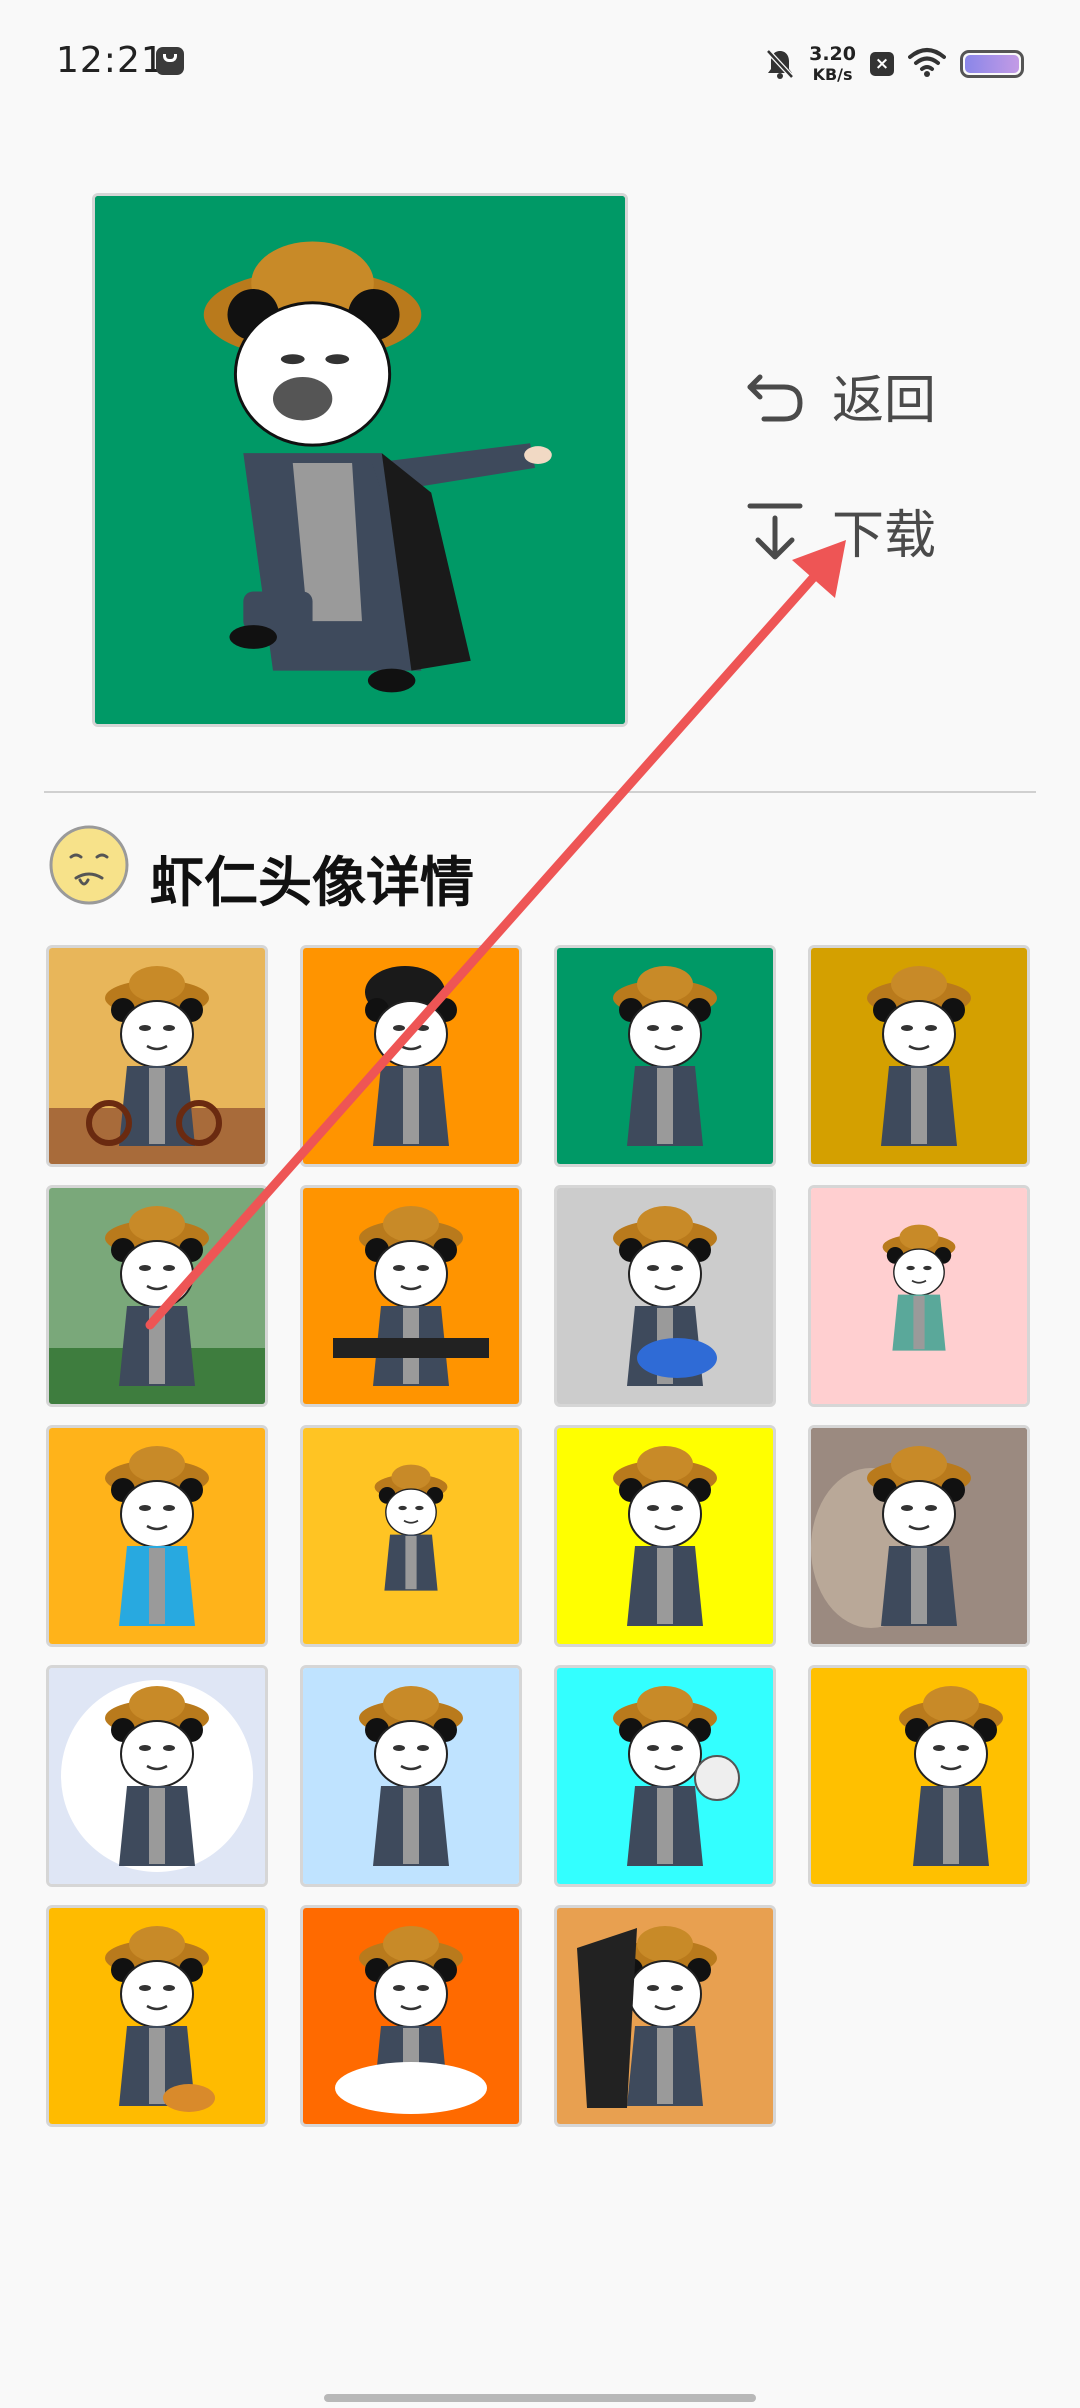 The height and width of the screenshot is (2408, 1080). Describe the element at coordinates (110, 60) in the screenshot. I see `status-time: 12:21` at that location.